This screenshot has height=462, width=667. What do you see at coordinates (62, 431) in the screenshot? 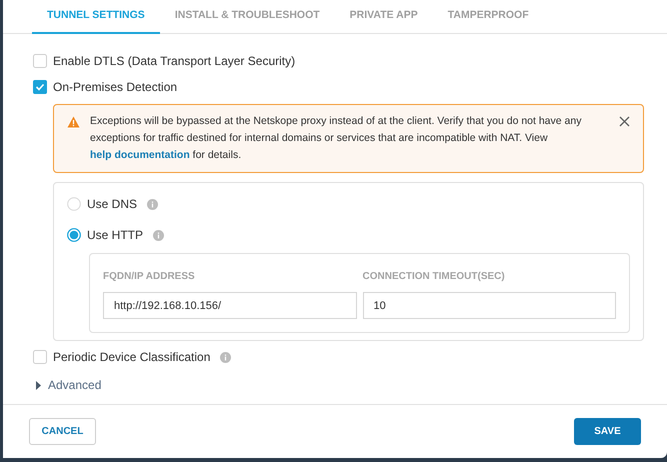
I see `cancel-button: CANCEL` at bounding box center [62, 431].